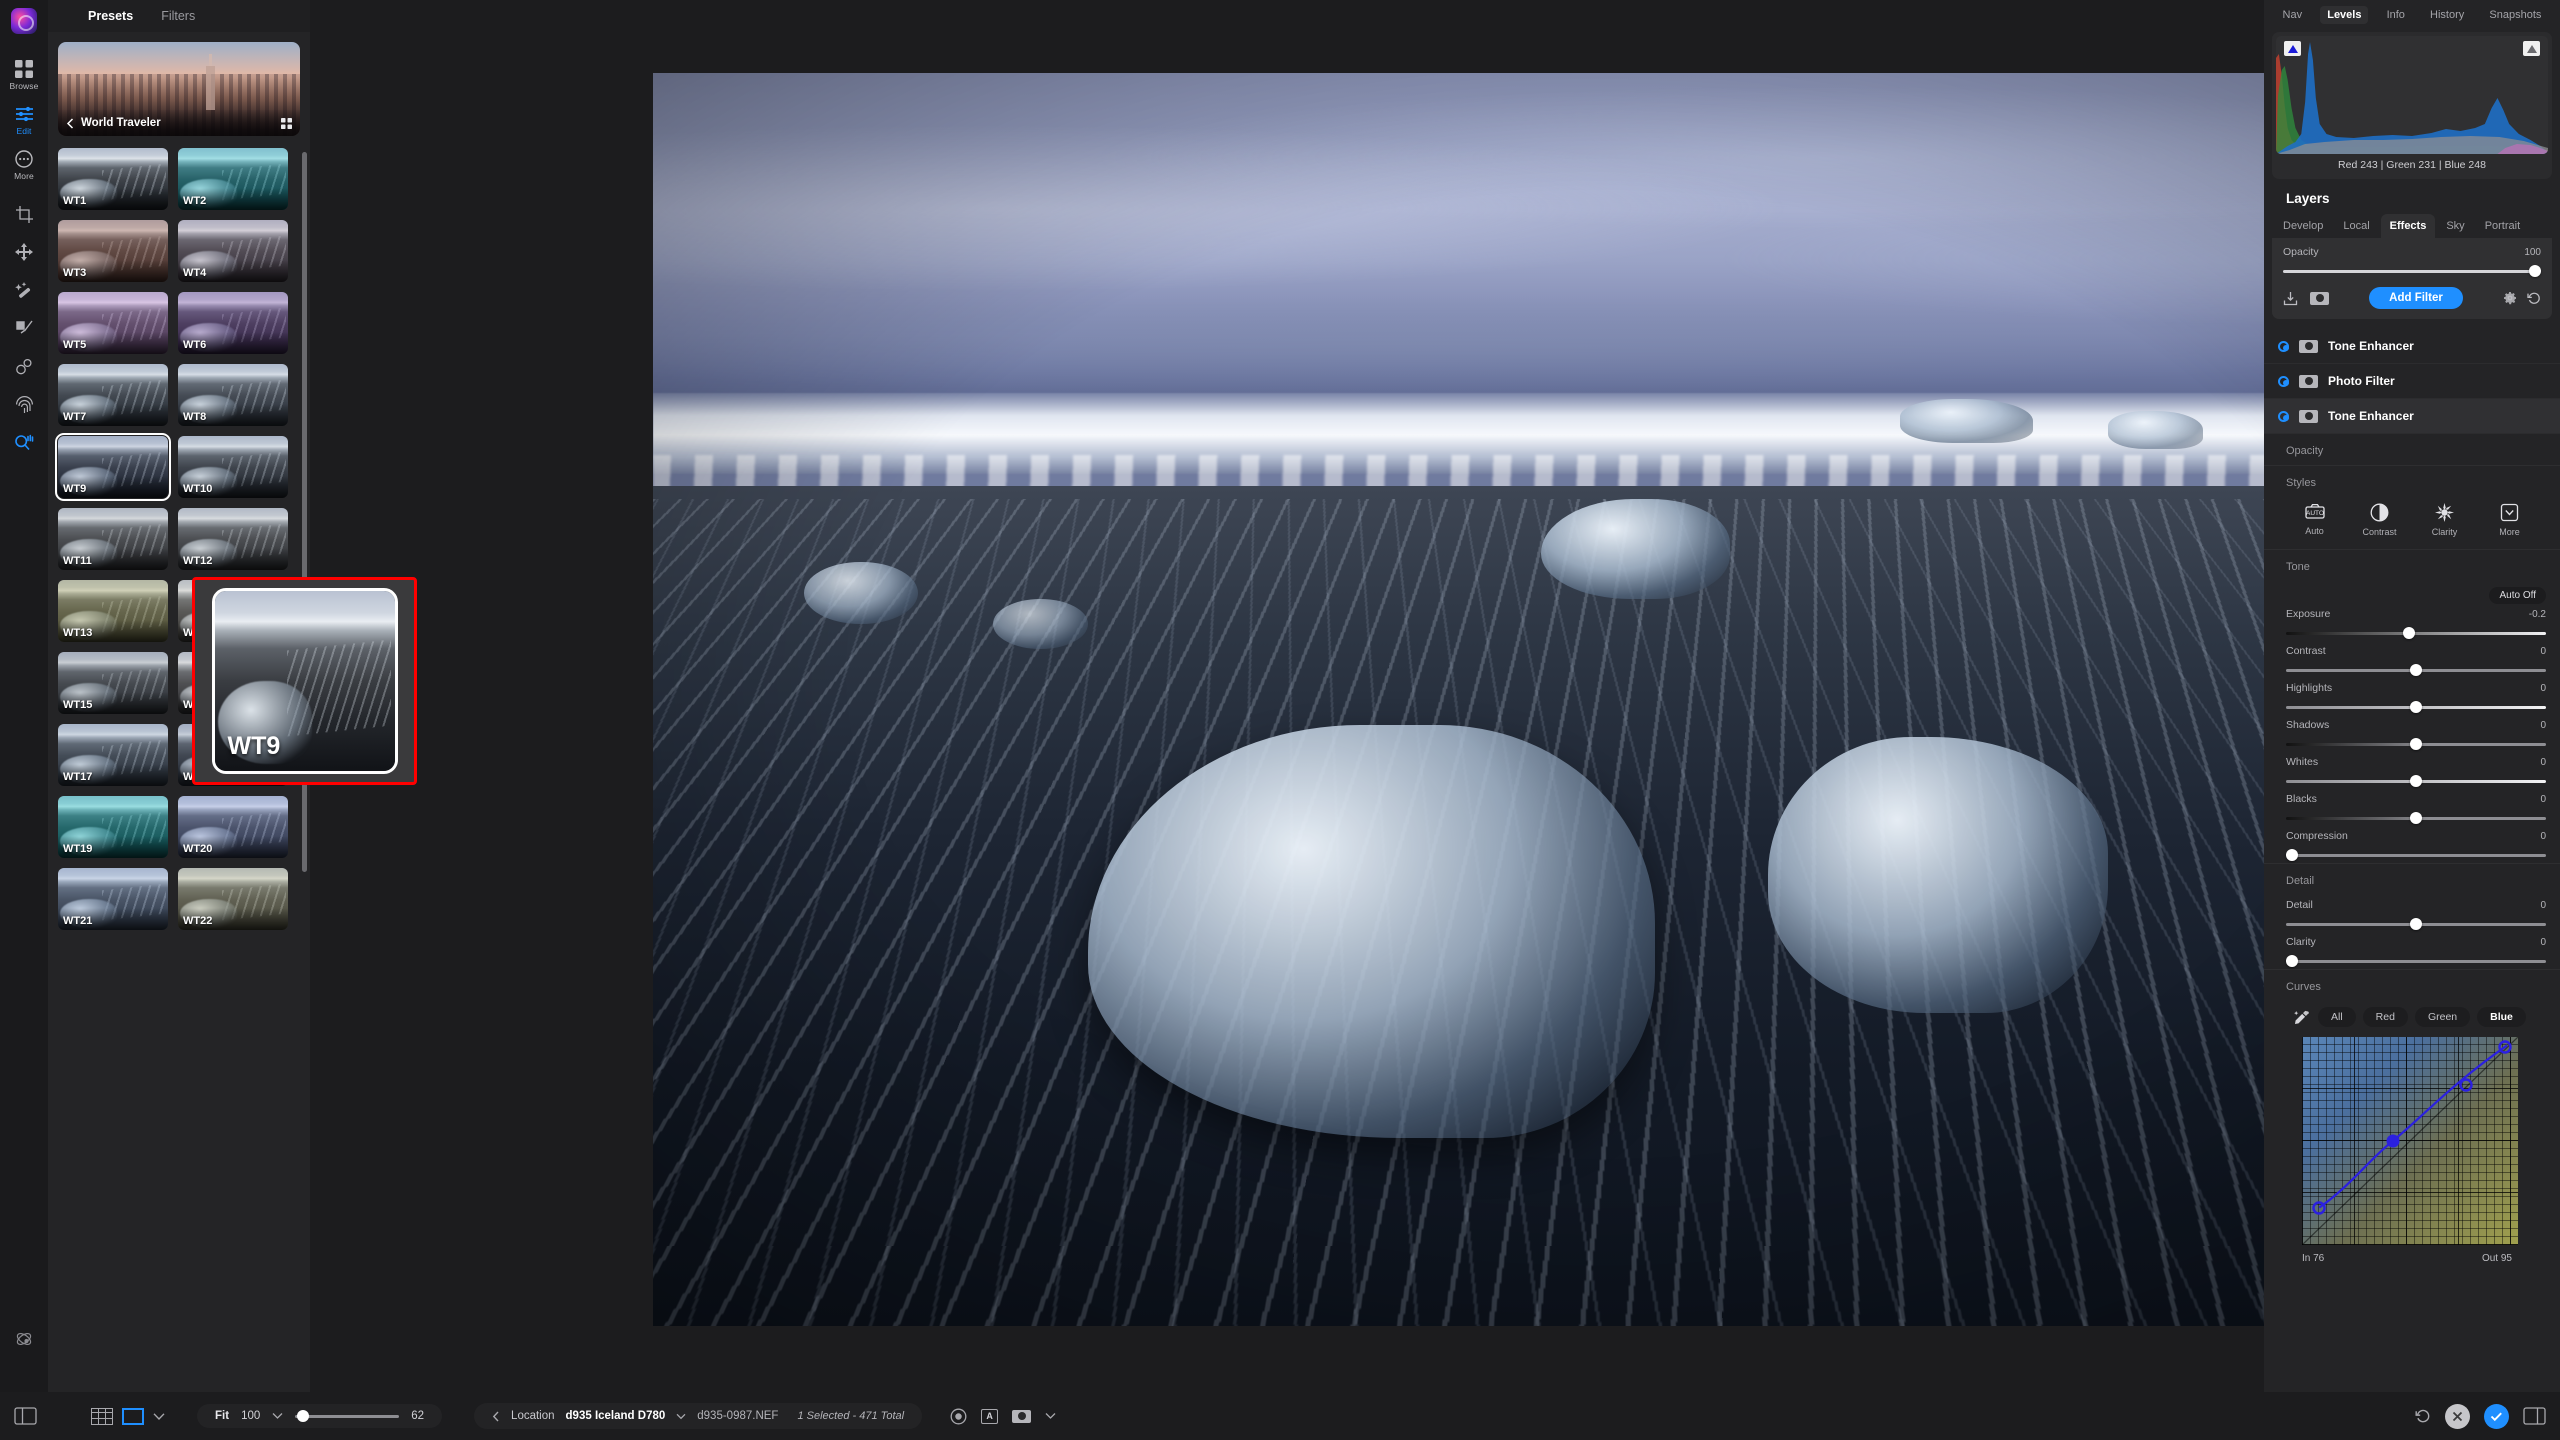 Image resolution: width=2560 pixels, height=1440 pixels. I want to click on preset-thumbnail-wt4: WT4, so click(233, 251).